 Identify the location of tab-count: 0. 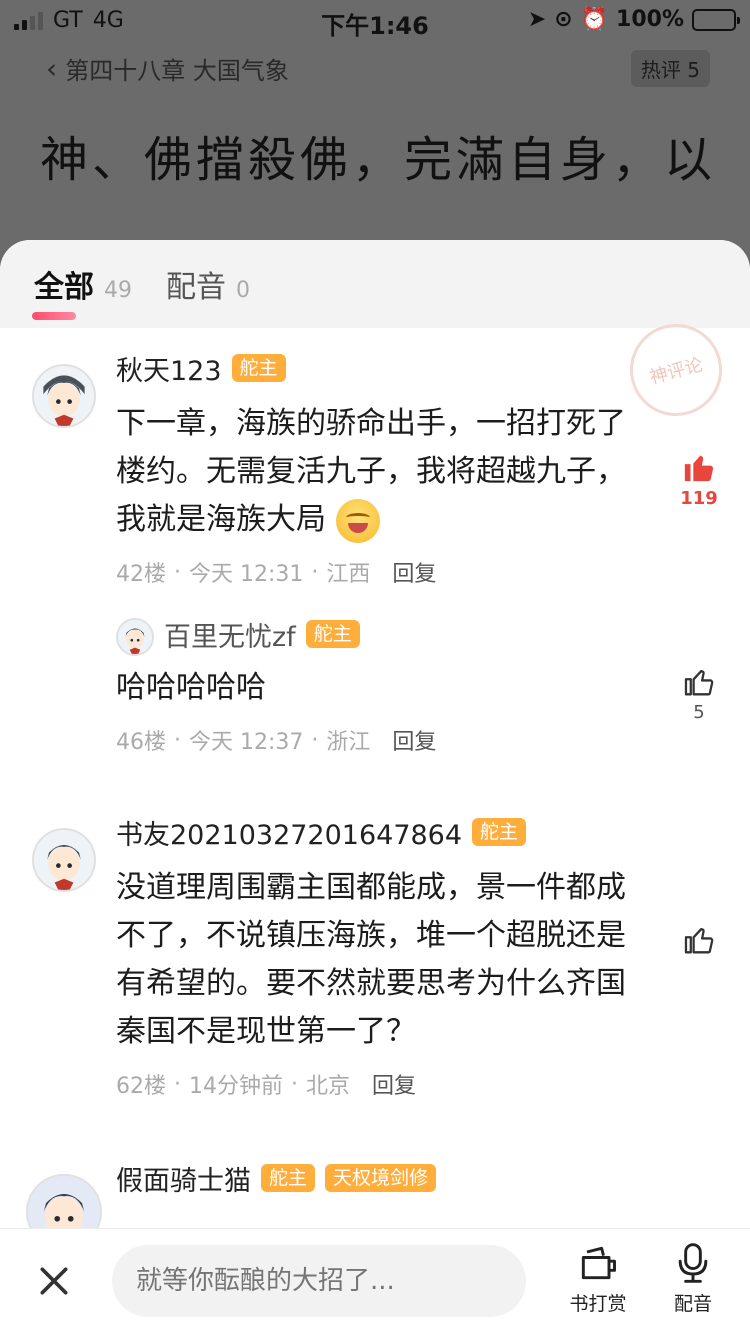
(243, 290).